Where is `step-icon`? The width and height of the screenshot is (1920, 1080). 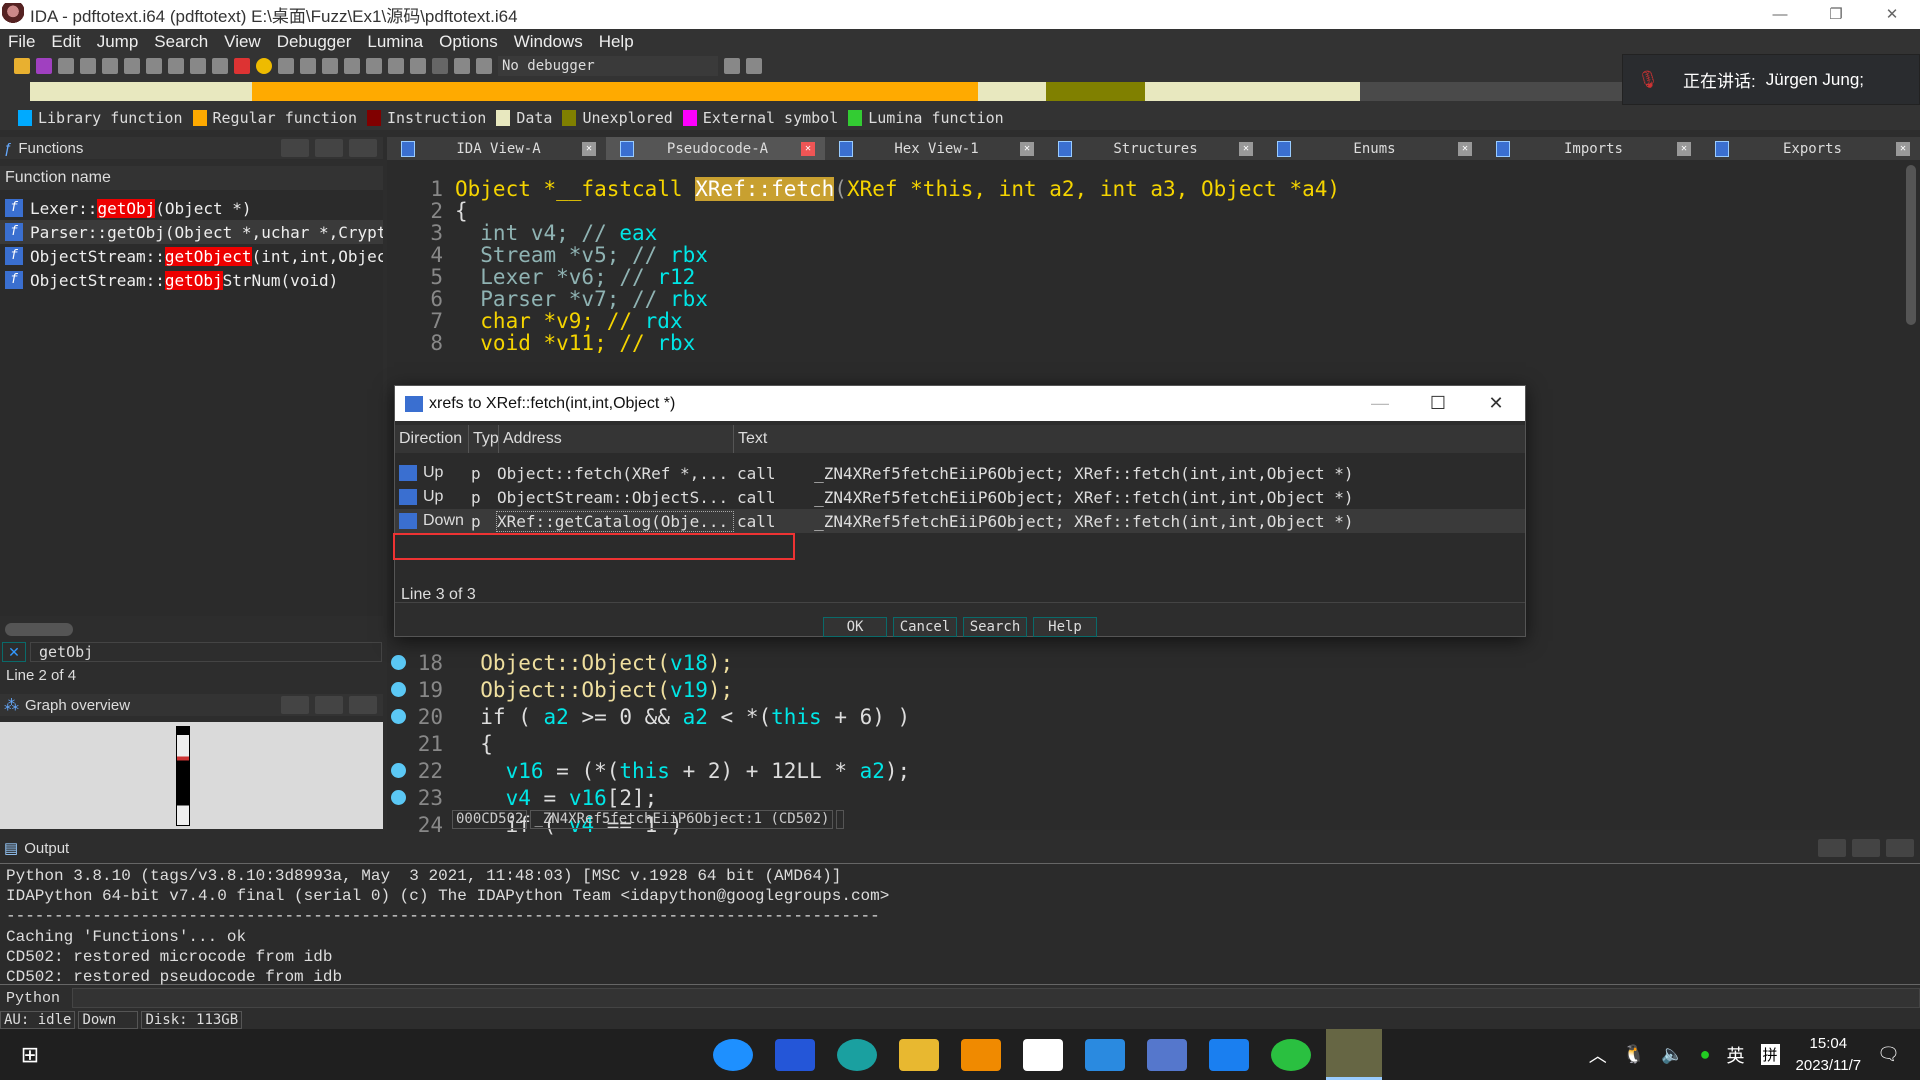
step-icon is located at coordinates (198, 66).